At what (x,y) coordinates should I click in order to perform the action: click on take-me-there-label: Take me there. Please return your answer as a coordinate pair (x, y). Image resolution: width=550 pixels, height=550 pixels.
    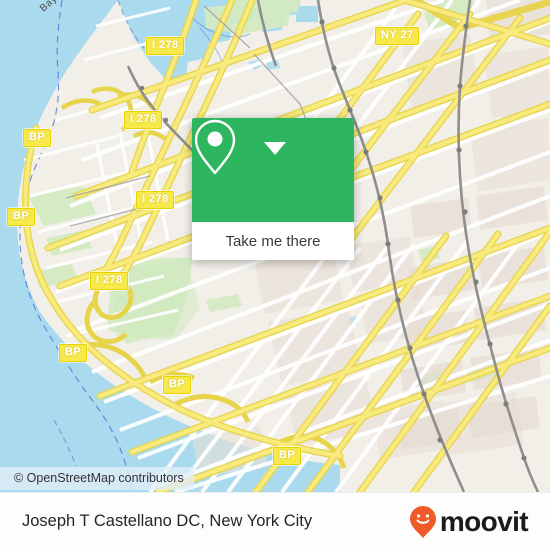
    Looking at the image, I should click on (273, 241).